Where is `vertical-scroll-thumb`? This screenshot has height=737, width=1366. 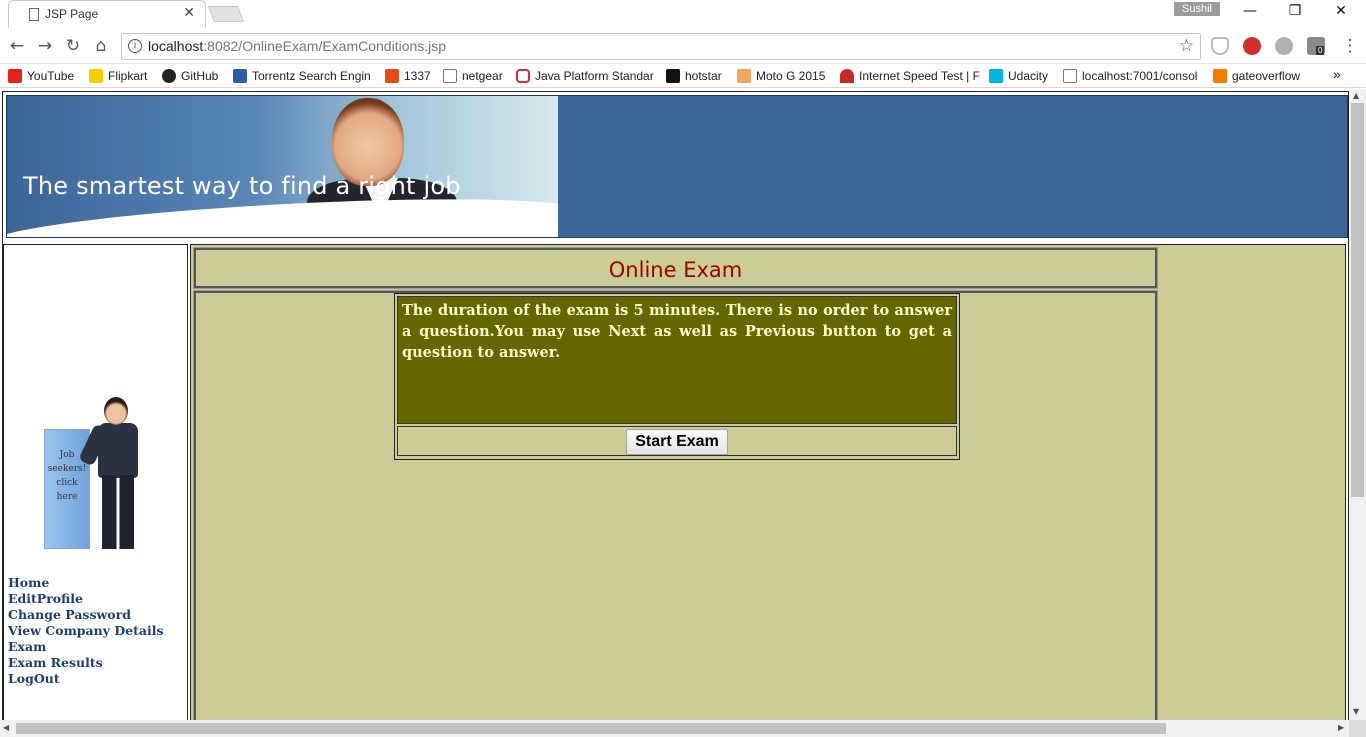
vertical-scroll-thumb is located at coordinates (1357, 300).